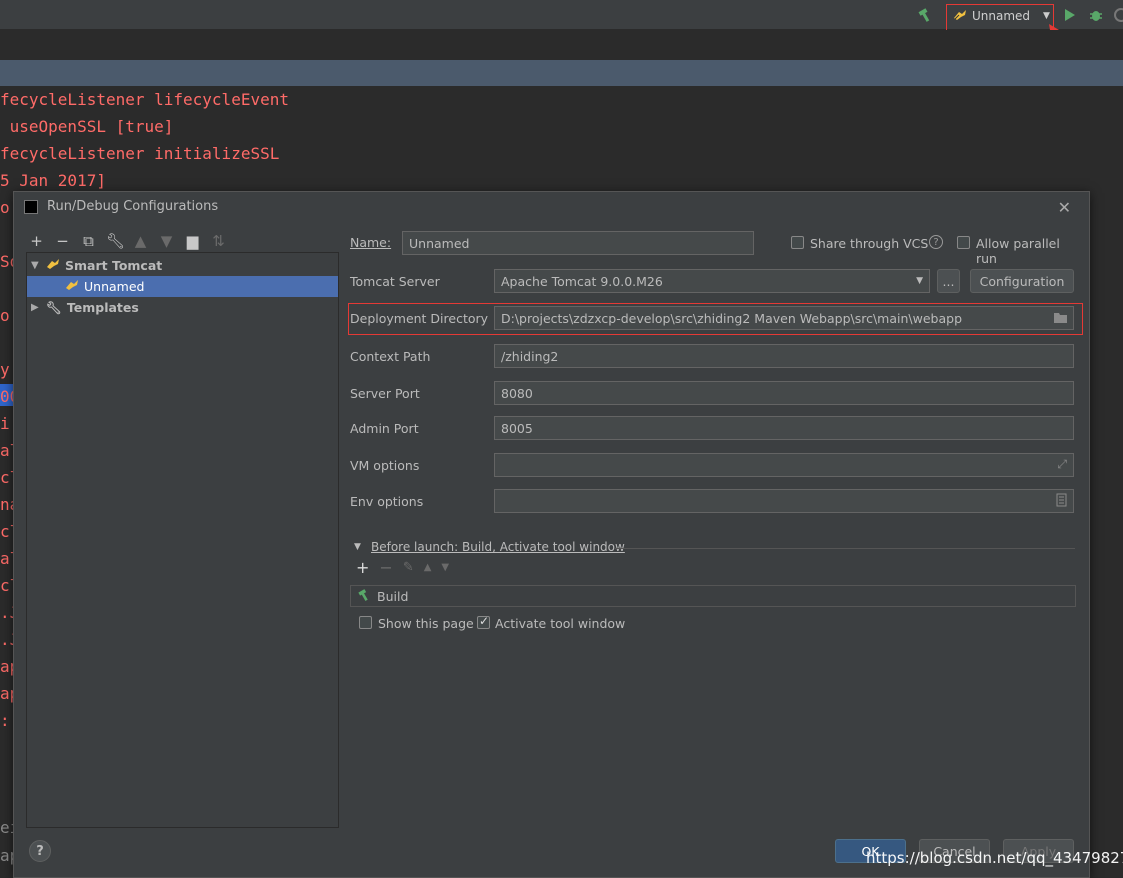  I want to click on tree-toolbar: + − ⧉ 🔧︎ ▲ ▼ ▆ ⇅, so click(127, 241).